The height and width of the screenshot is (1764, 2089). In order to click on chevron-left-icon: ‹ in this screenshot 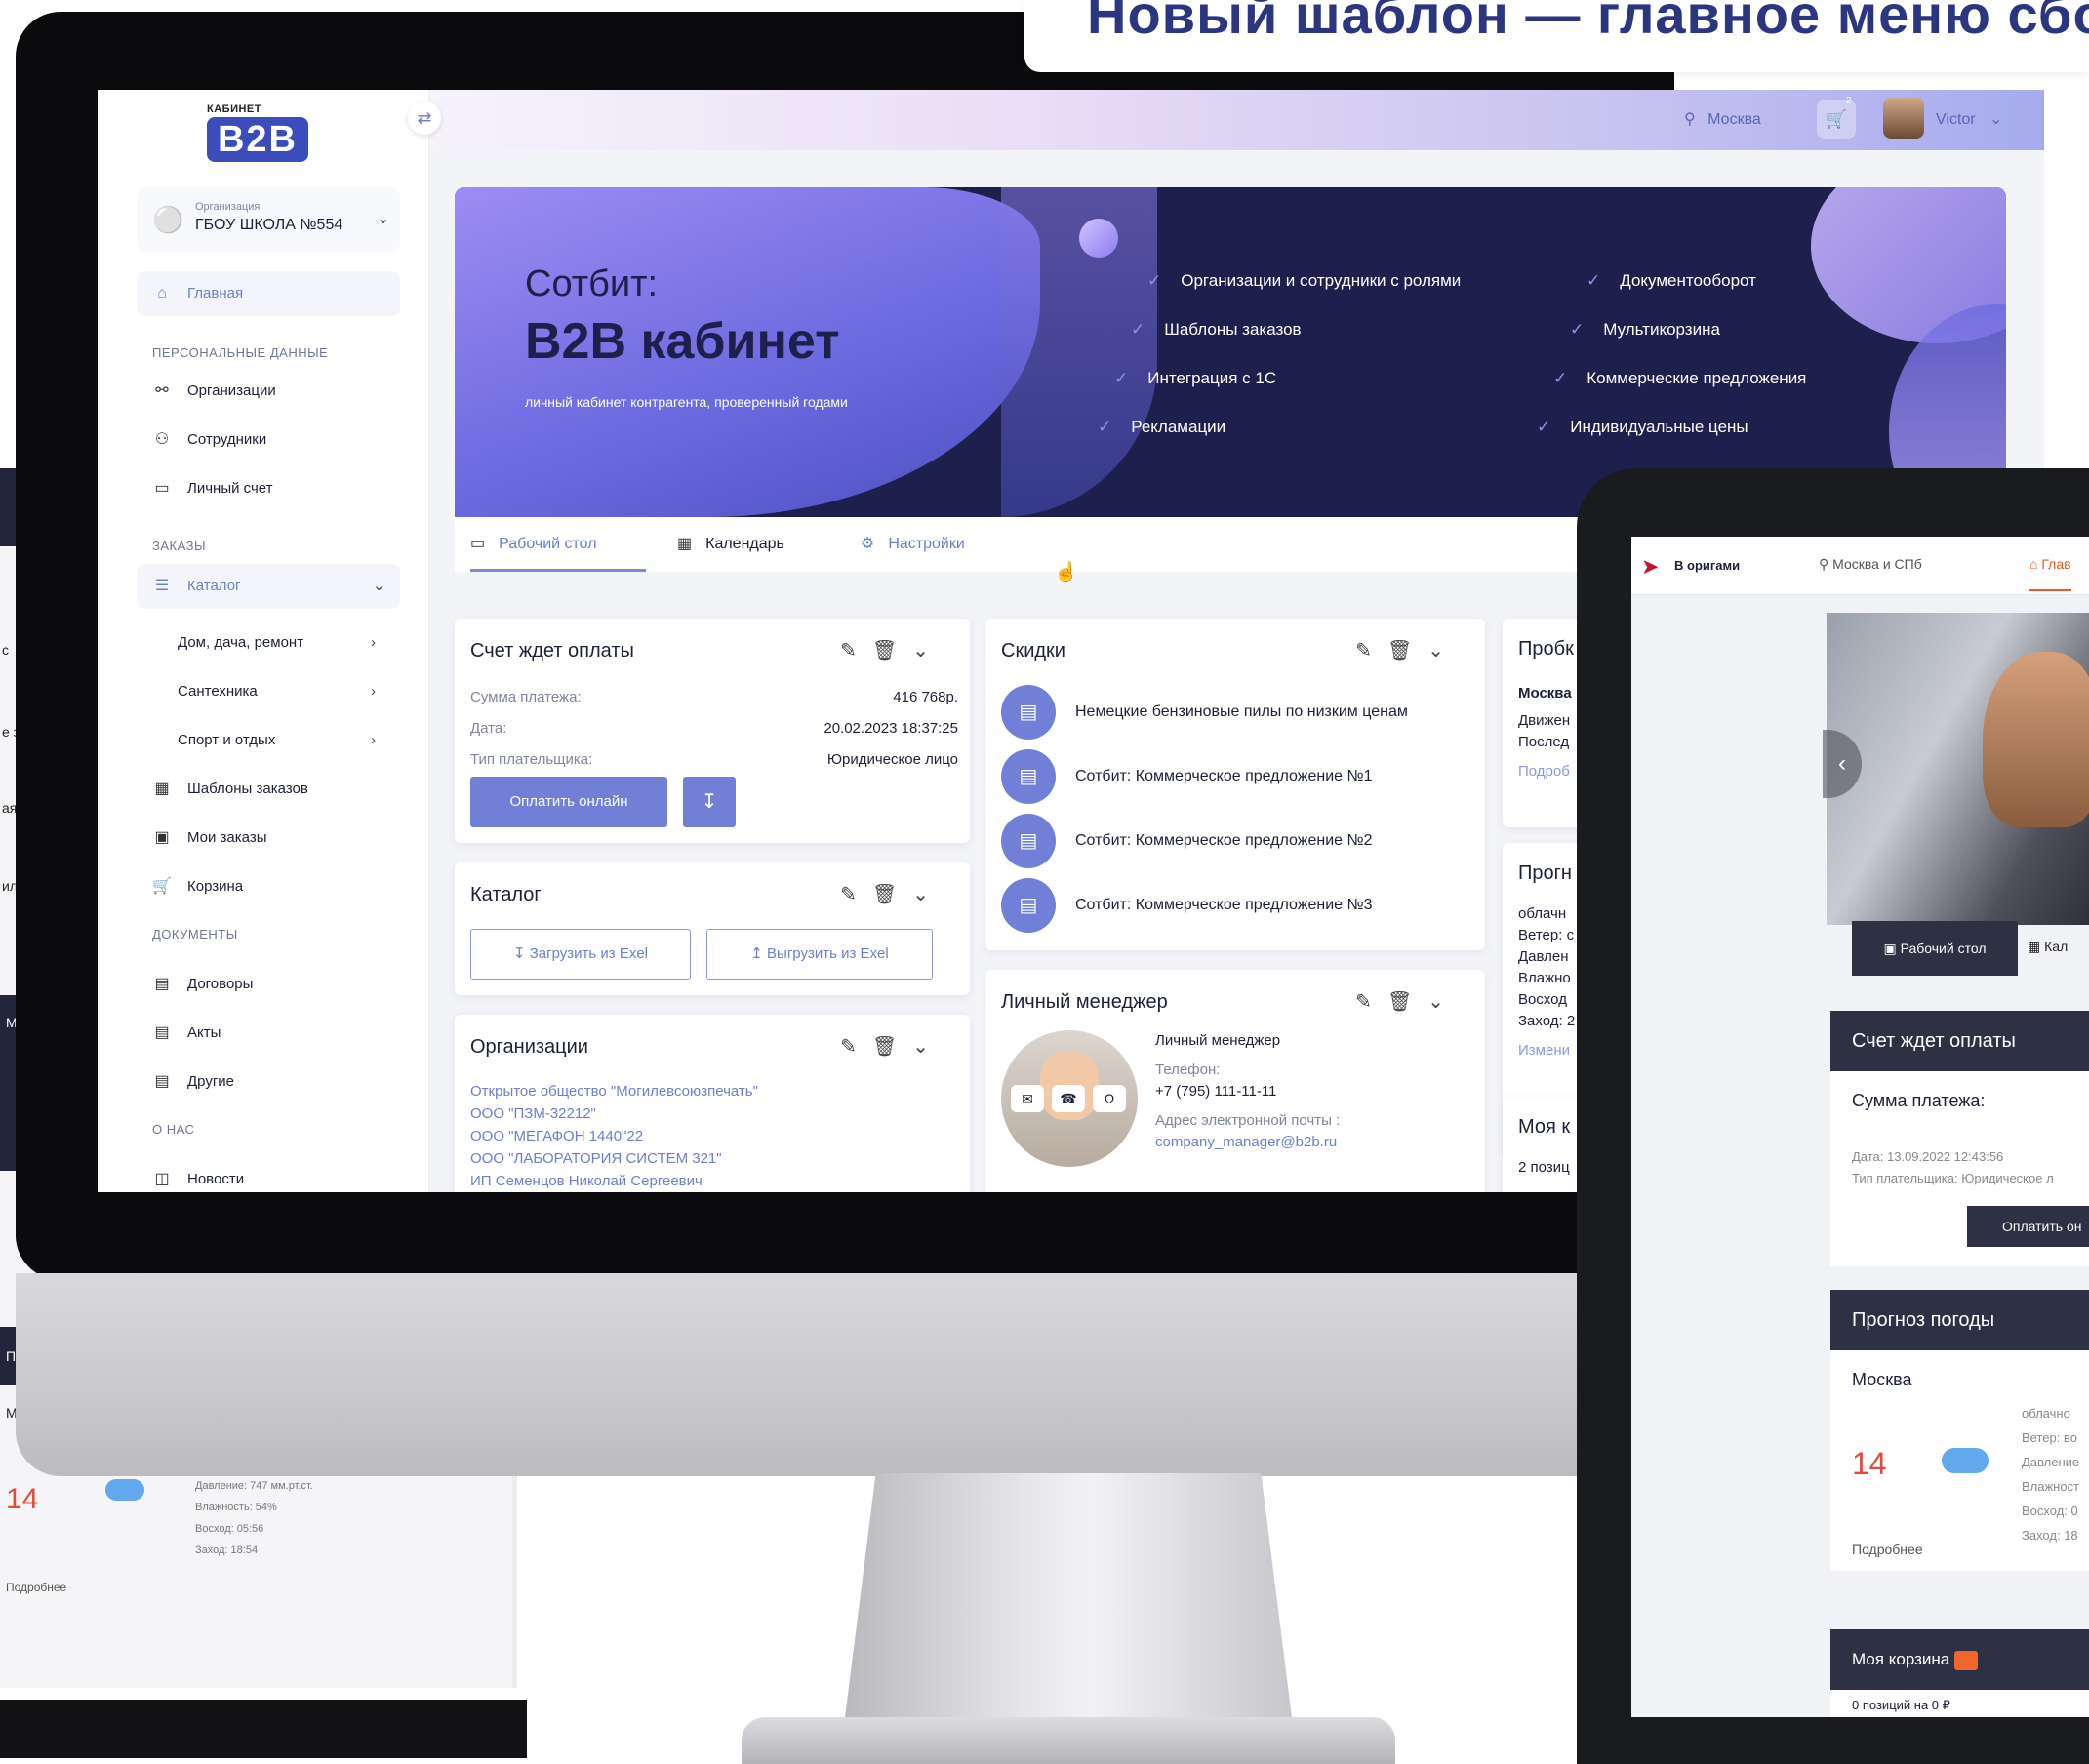, I will do `click(1843, 764)`.